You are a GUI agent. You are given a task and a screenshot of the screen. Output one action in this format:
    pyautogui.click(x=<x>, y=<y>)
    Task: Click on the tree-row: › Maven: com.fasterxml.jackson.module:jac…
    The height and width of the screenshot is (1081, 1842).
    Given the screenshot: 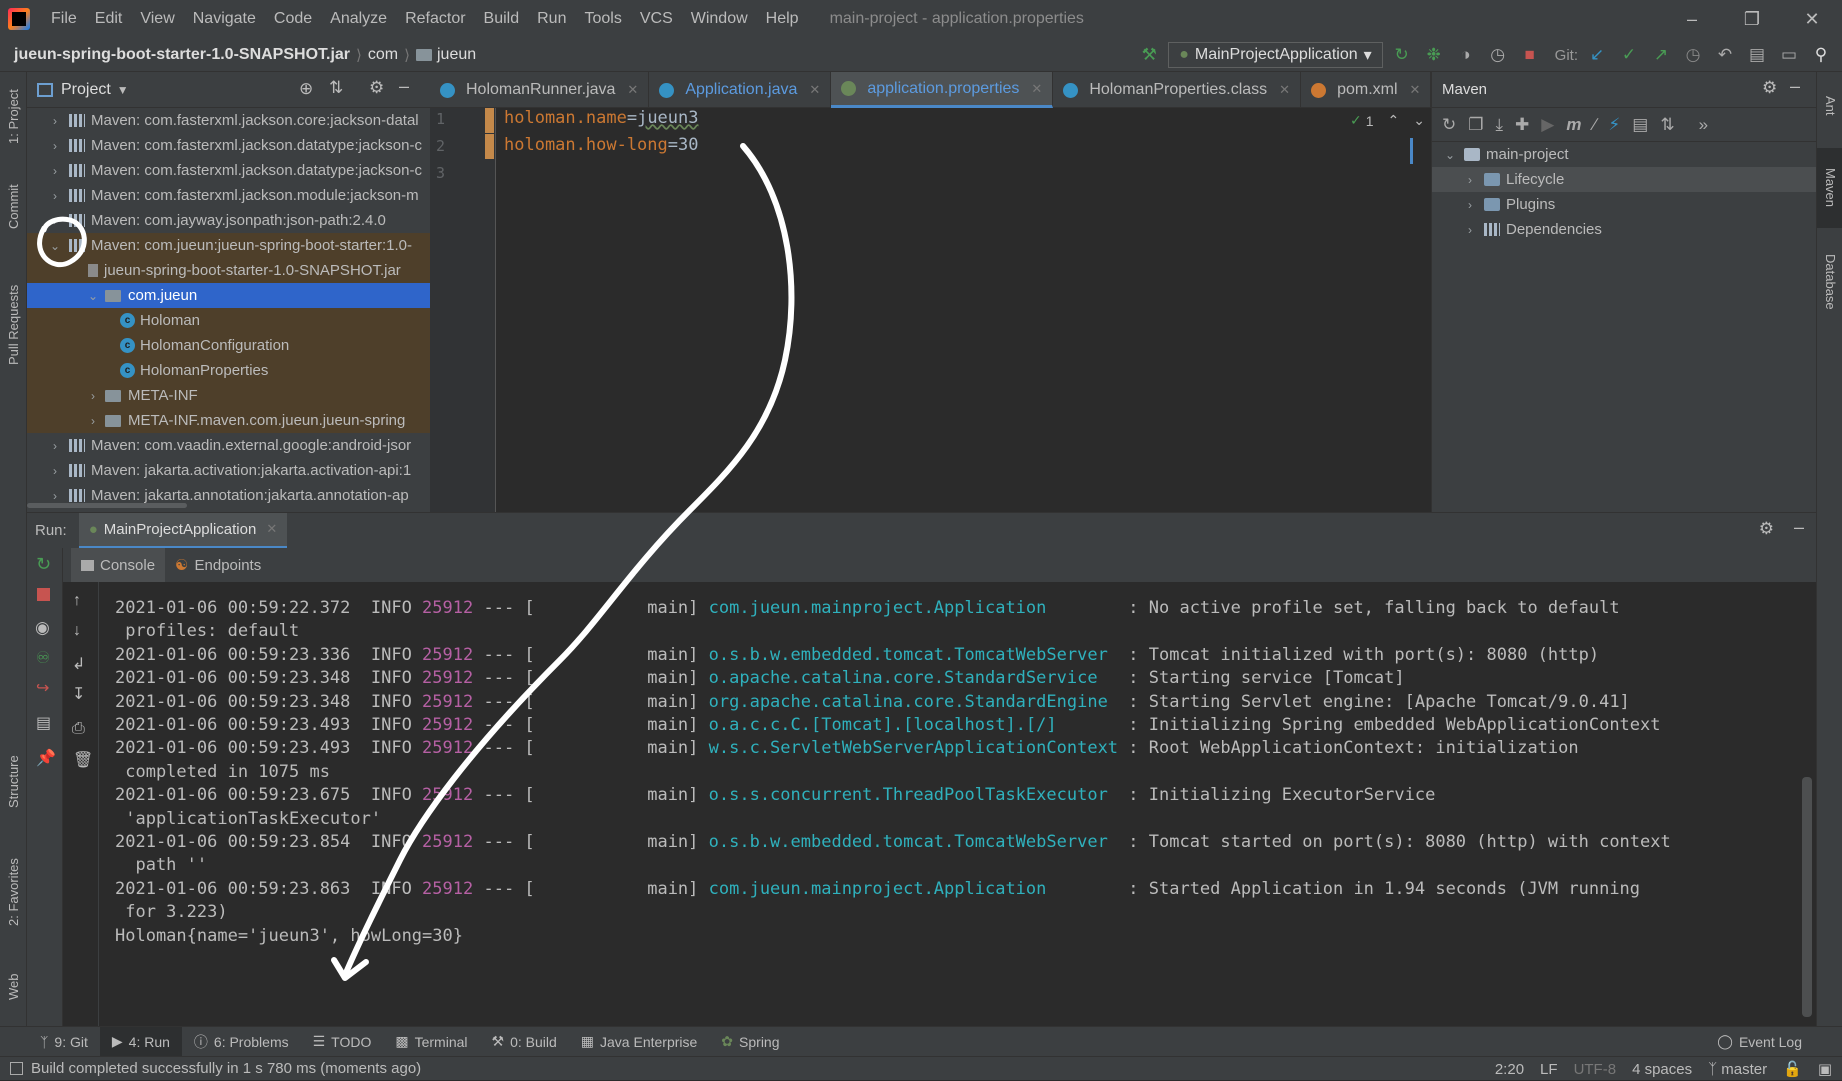 What is the action you would take?
    pyautogui.click(x=228, y=195)
    